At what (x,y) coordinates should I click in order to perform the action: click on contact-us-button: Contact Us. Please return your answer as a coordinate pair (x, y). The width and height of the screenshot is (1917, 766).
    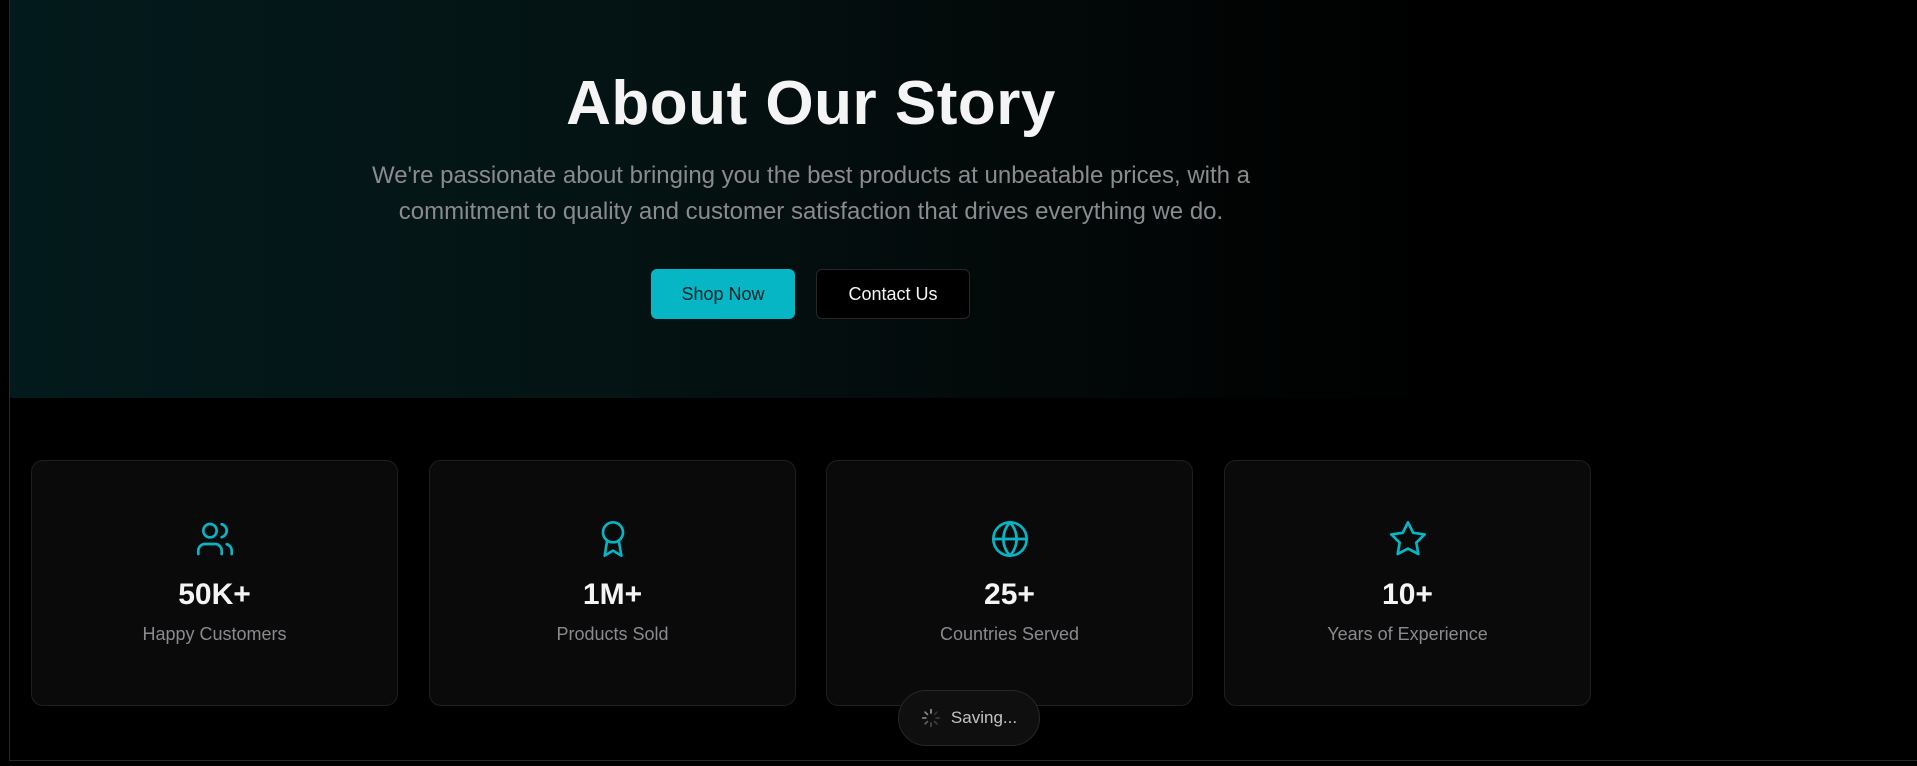
    Looking at the image, I should click on (893, 294).